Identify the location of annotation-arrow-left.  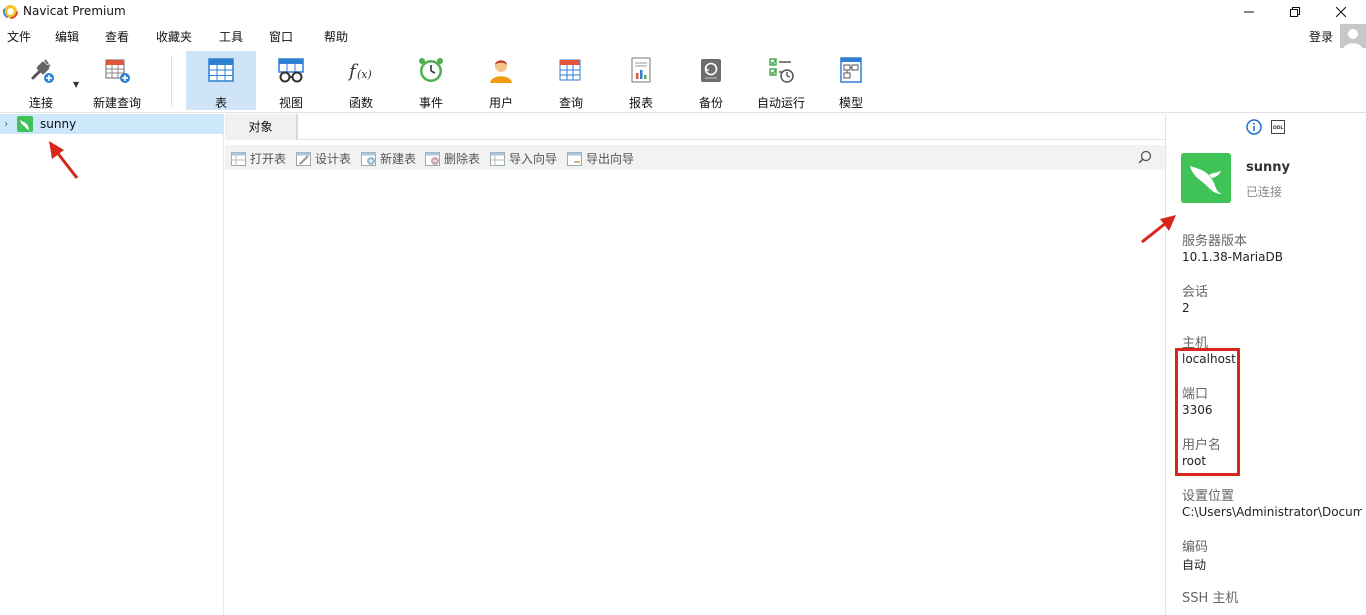
(64, 160).